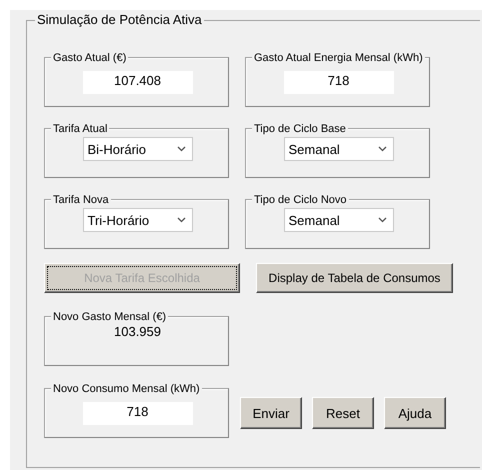 This screenshot has height=470, width=482. I want to click on group-label: Novo Consumo Mensal (kWh), so click(126, 389).